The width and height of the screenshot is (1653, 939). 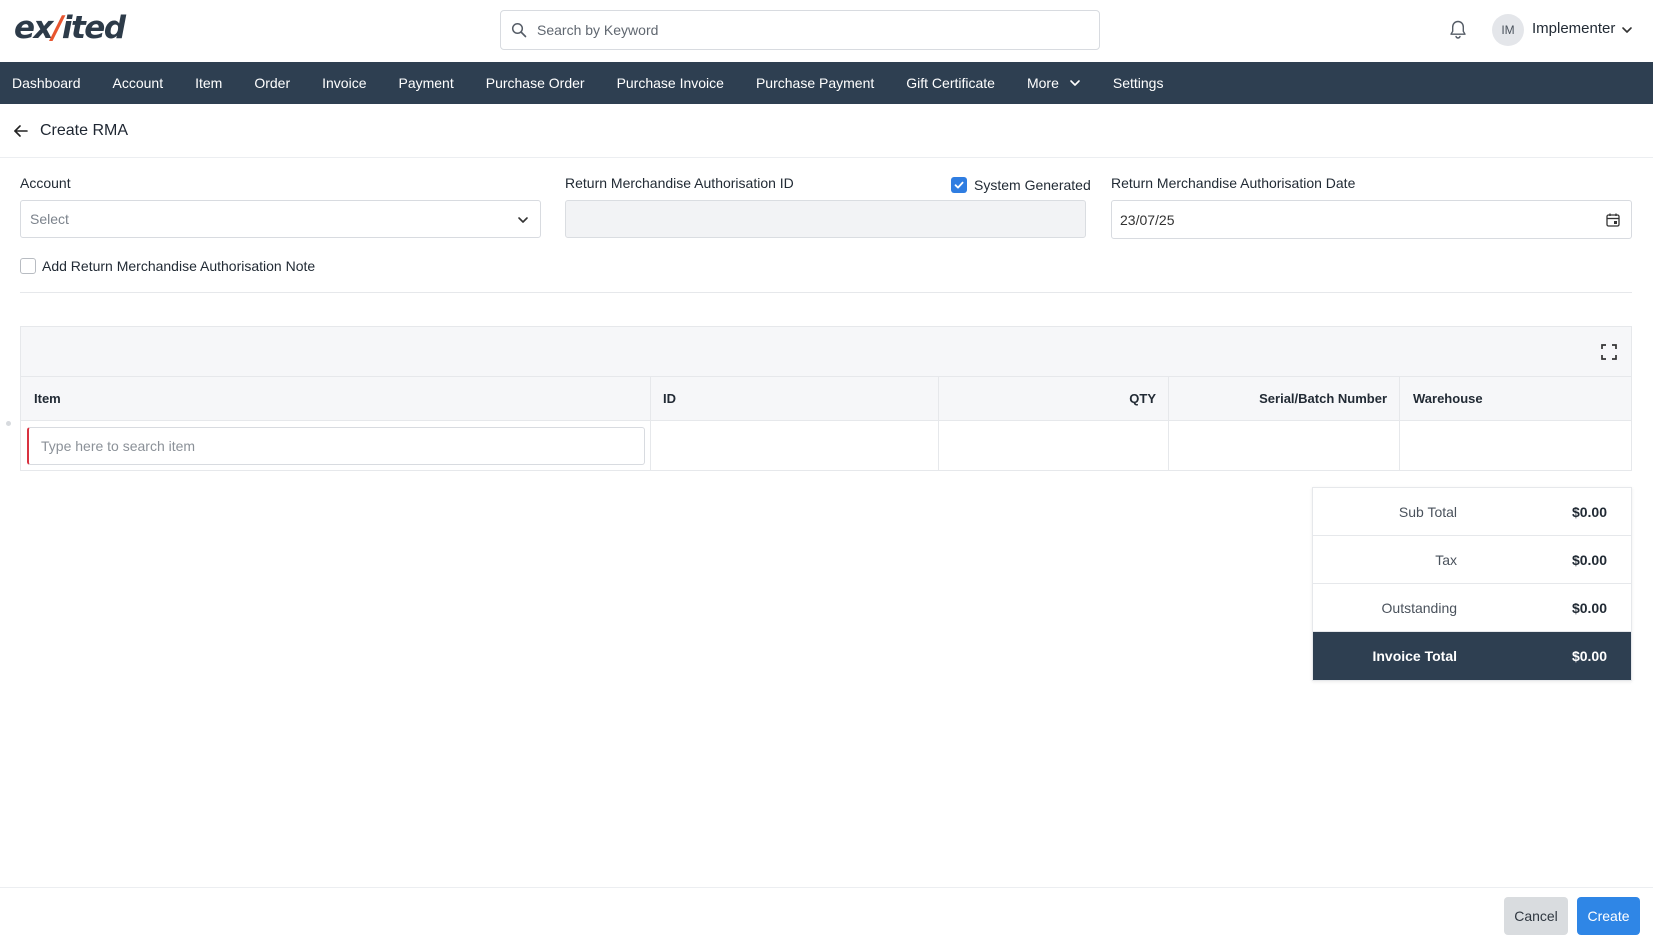 I want to click on system-generated-label: System Generated, so click(x=1032, y=185).